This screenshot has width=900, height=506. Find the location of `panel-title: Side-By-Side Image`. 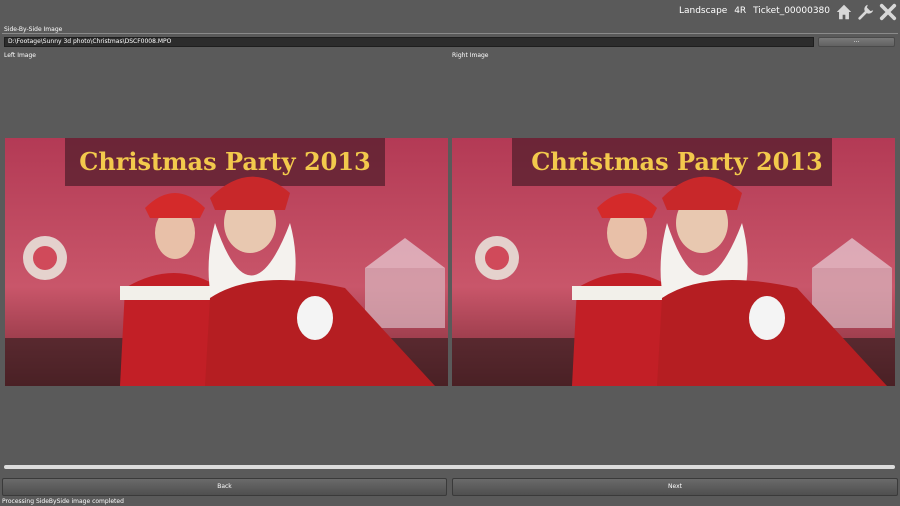

panel-title: Side-By-Side Image is located at coordinates (33, 29).